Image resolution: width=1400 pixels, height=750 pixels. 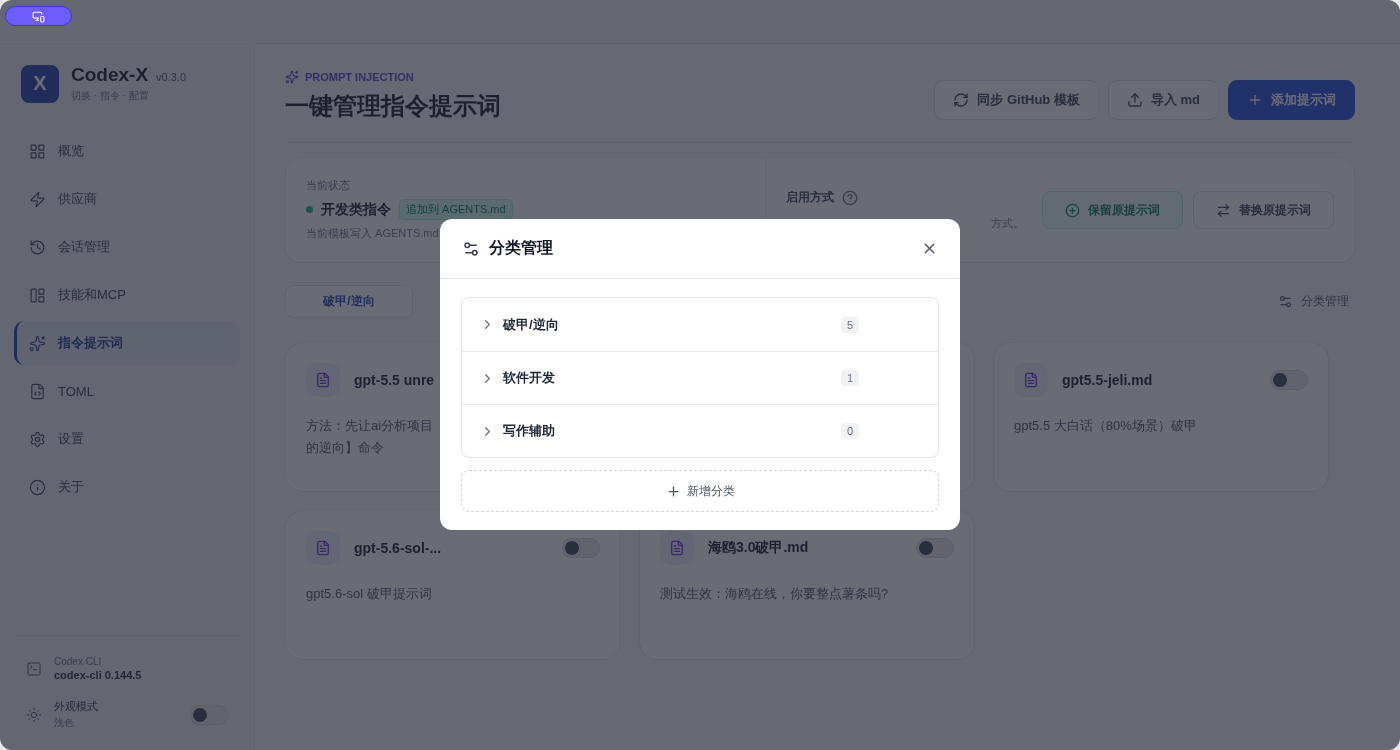 What do you see at coordinates (1223, 210) in the screenshot?
I see `swap-icon` at bounding box center [1223, 210].